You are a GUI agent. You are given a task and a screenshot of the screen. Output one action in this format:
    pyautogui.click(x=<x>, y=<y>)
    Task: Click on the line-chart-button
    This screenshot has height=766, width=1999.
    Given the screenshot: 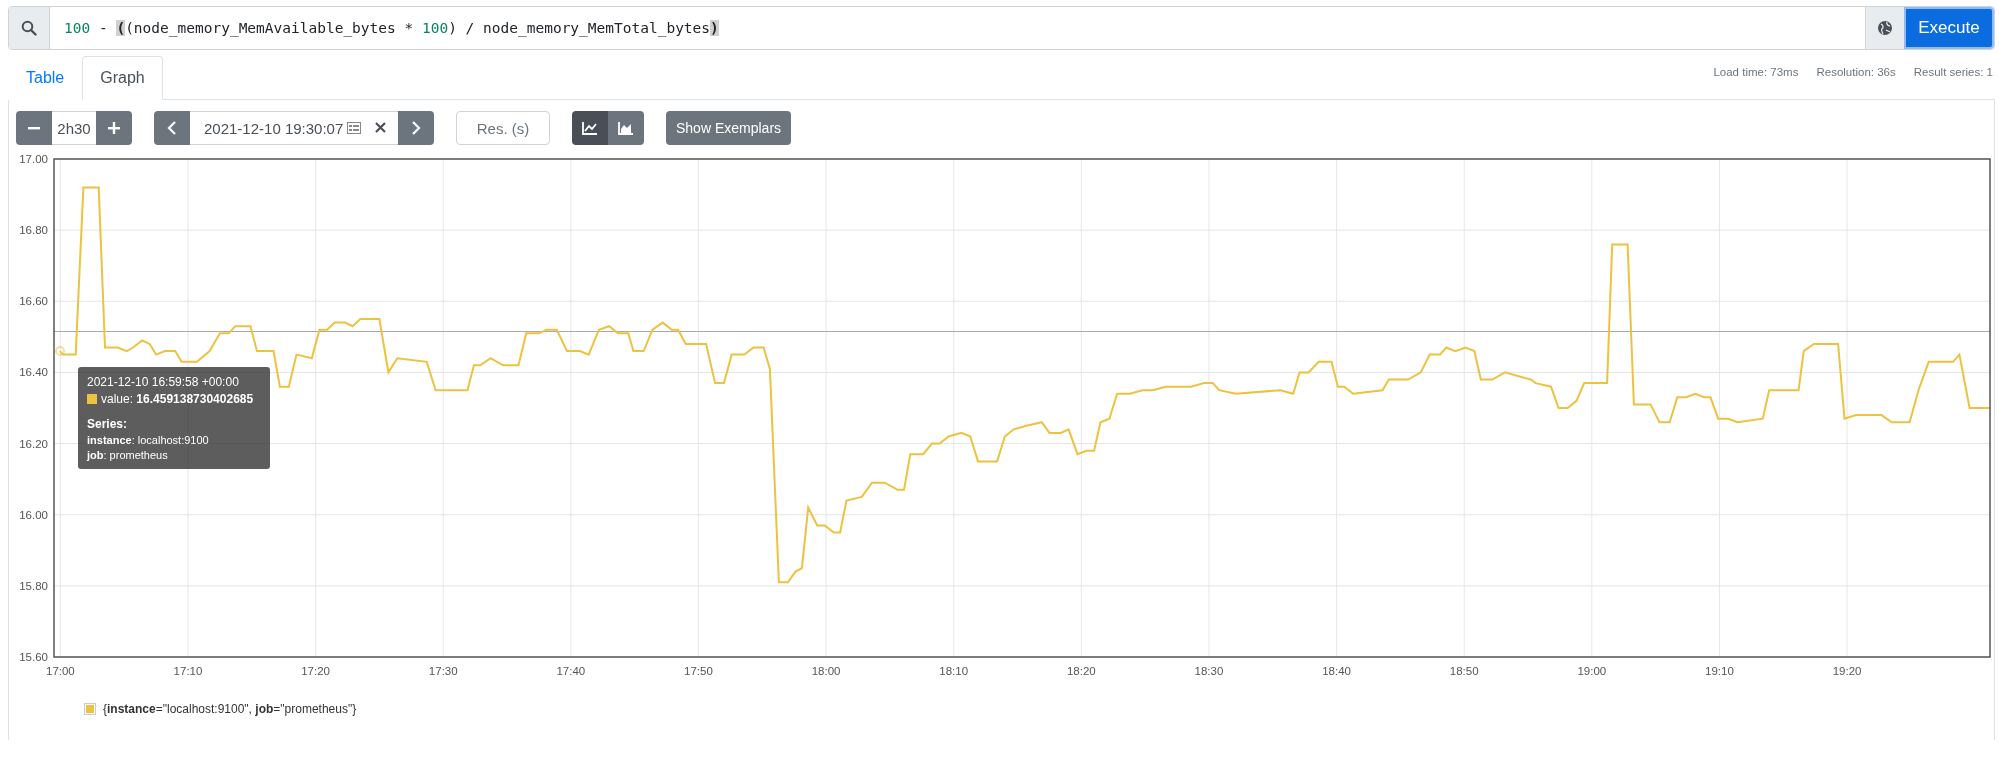 What is the action you would take?
    pyautogui.click(x=590, y=128)
    